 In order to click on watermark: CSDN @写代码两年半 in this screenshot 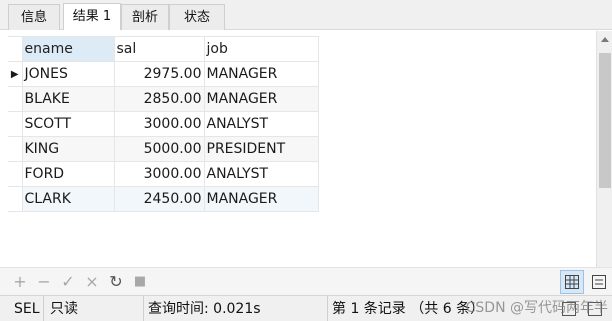, I will do `click(536, 308)`.